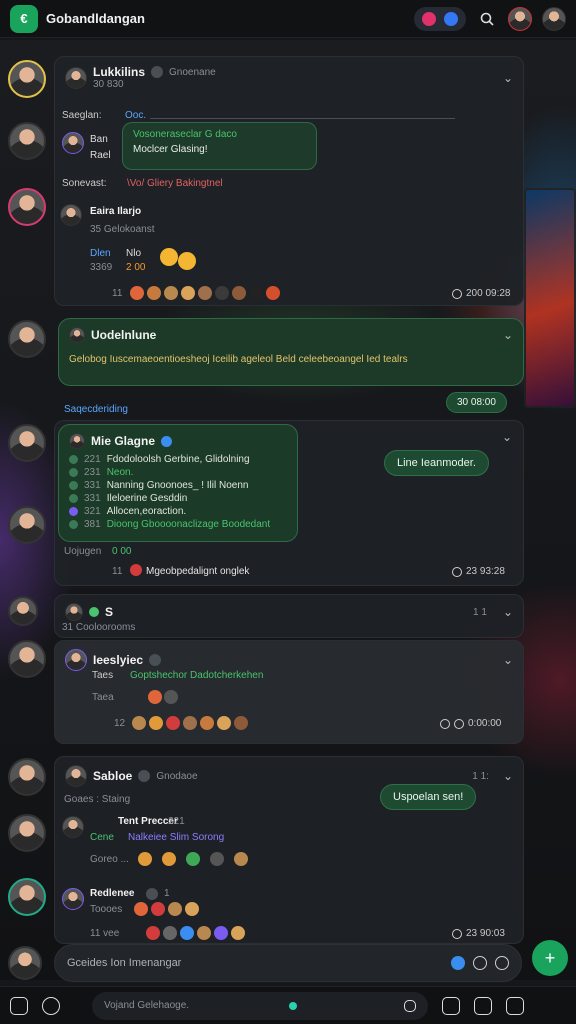 The image size is (576, 1024). What do you see at coordinates (451, 1005) in the screenshot?
I see `camera-icon` at bounding box center [451, 1005].